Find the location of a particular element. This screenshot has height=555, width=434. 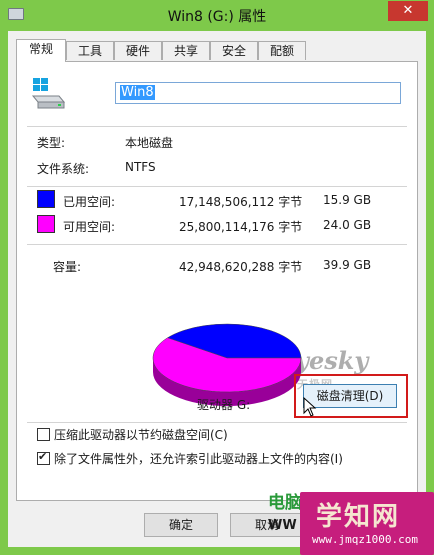

type-label: 类型: is located at coordinates (51, 143).